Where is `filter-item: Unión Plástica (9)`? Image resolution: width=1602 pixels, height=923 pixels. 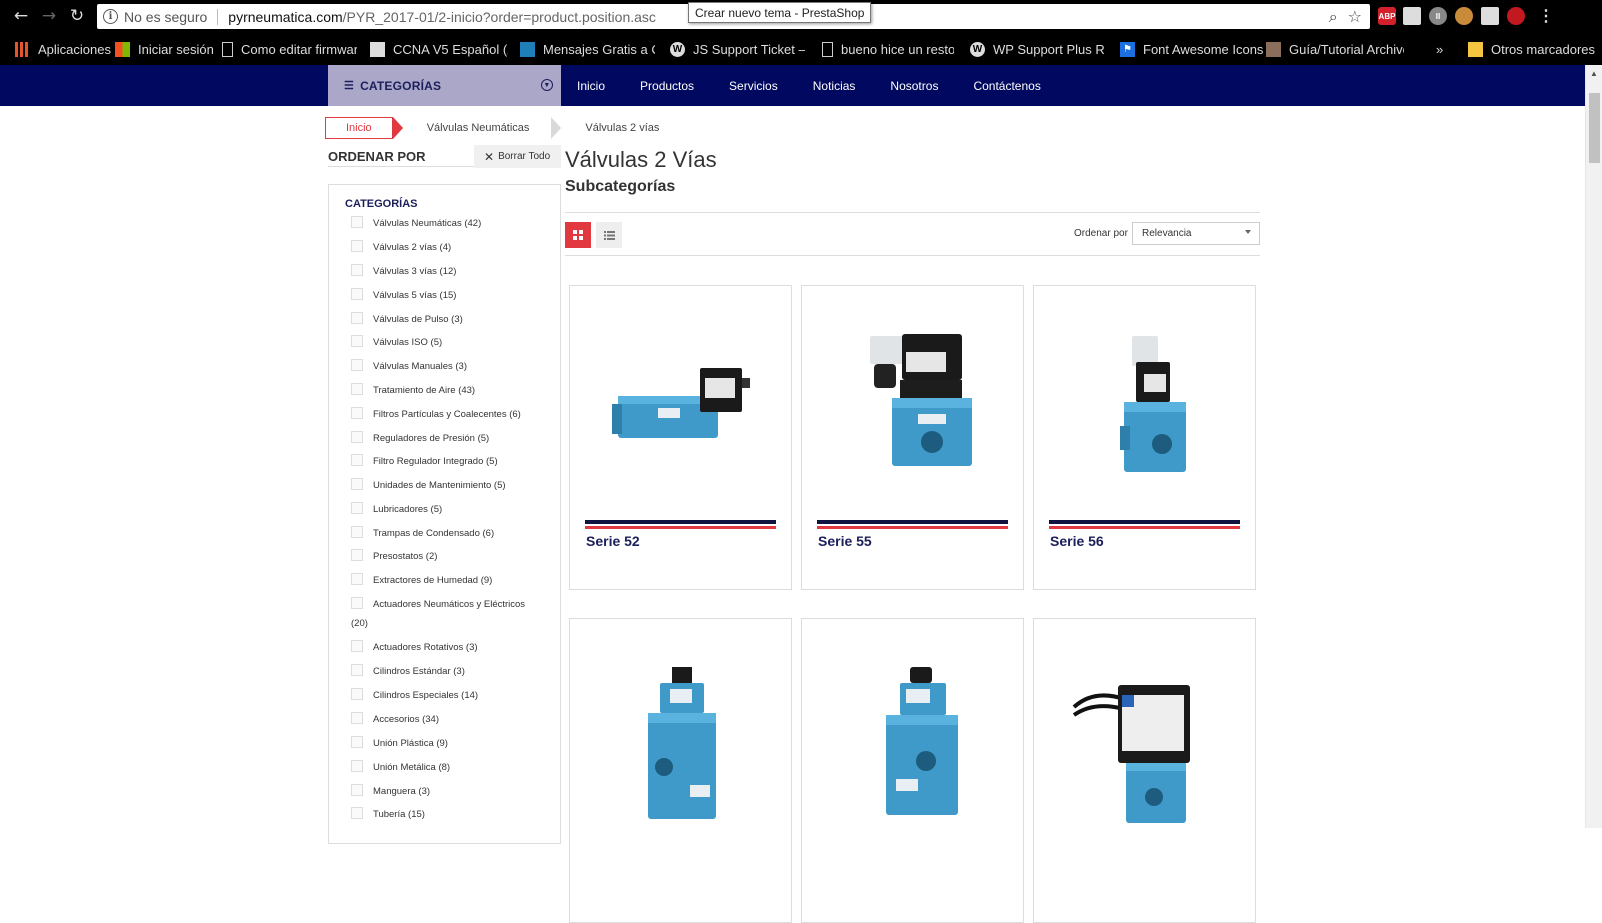 filter-item: Unión Plástica (9) is located at coordinates (451, 744).